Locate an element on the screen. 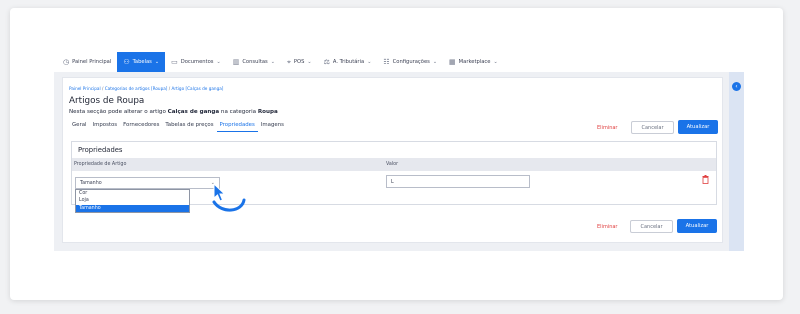 The image size is (800, 314). document-icon: ▭ is located at coordinates (174, 62).